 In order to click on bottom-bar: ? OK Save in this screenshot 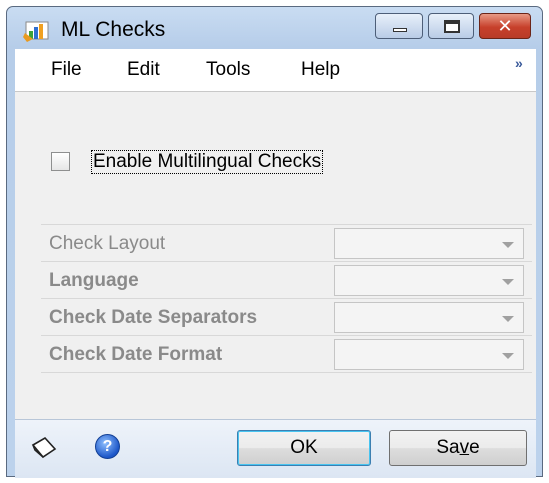, I will do `click(275, 448)`.